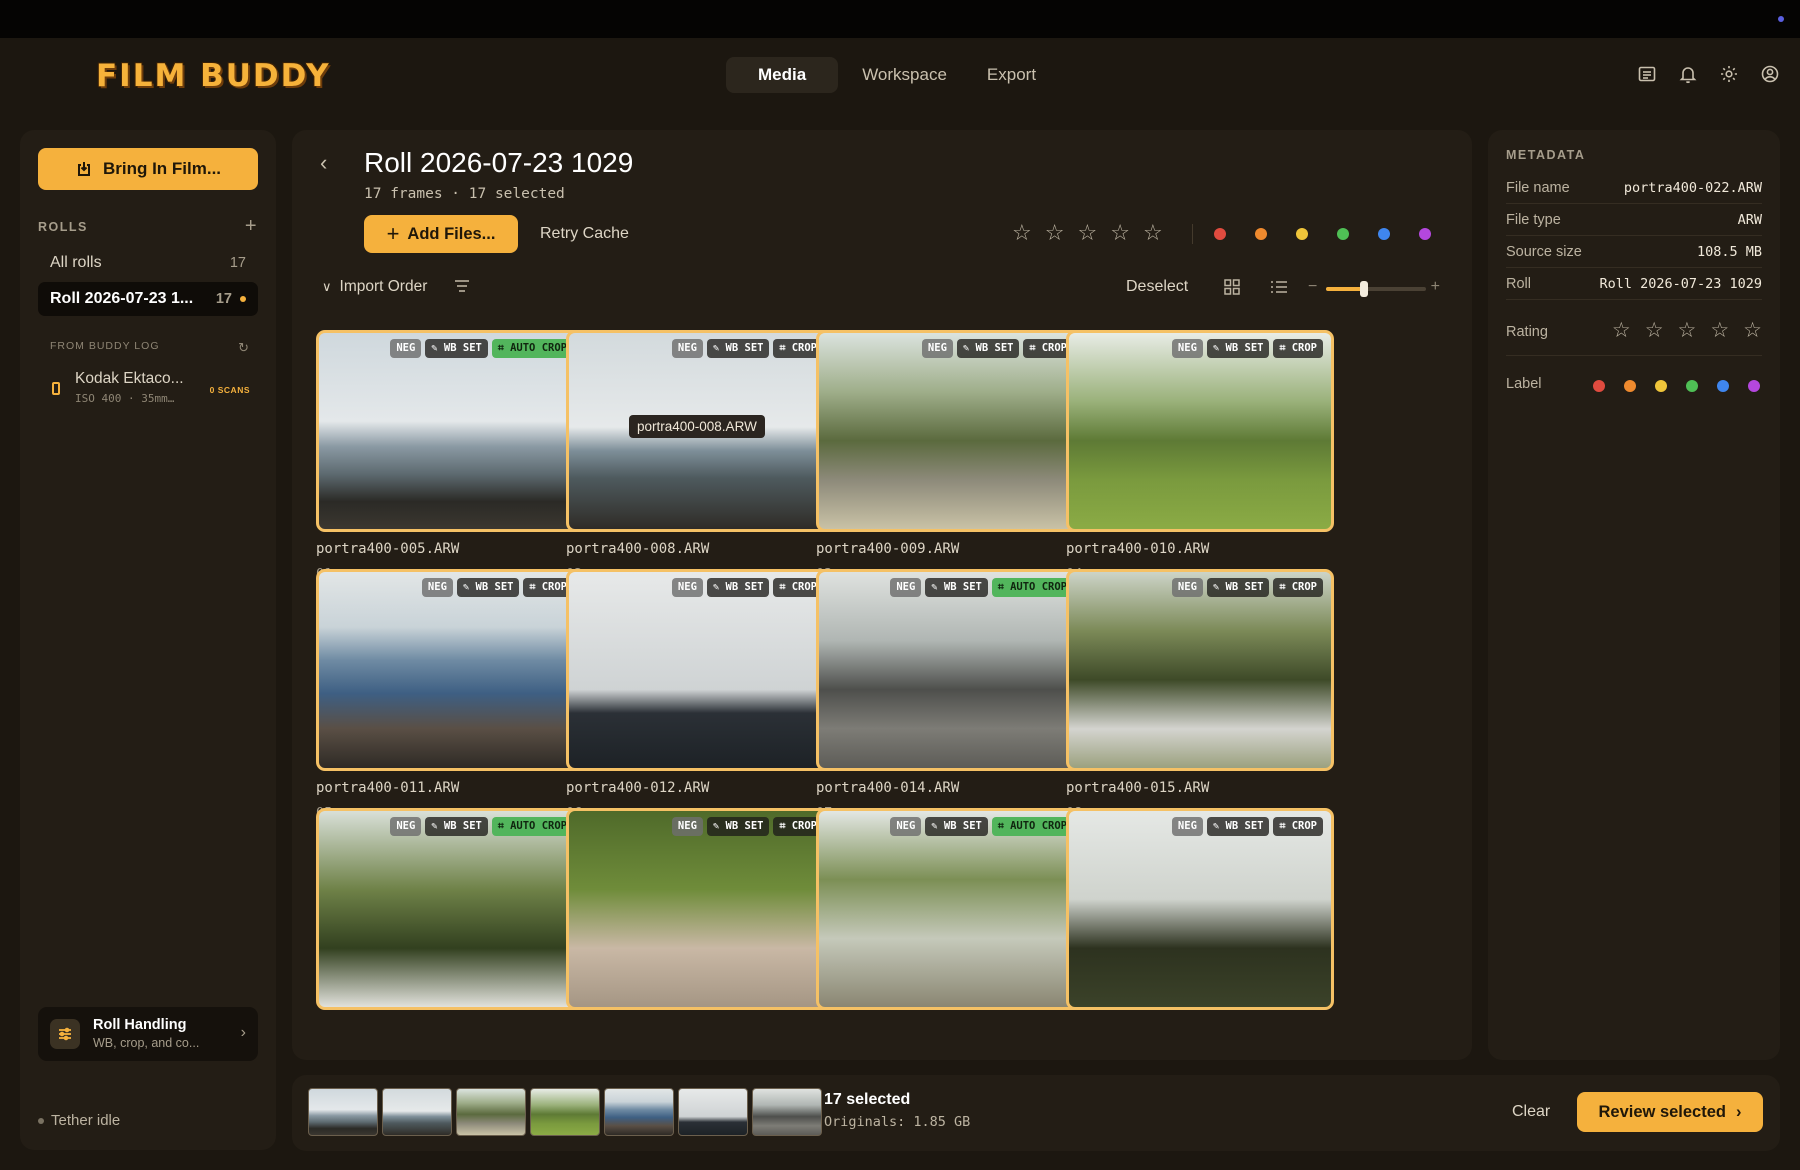 This screenshot has width=1800, height=1170. Describe the element at coordinates (700, 431) in the screenshot. I see `frame-thumbnail: NEG ✎ WB SET ⌗ CROP portra400-008.ARW` at that location.